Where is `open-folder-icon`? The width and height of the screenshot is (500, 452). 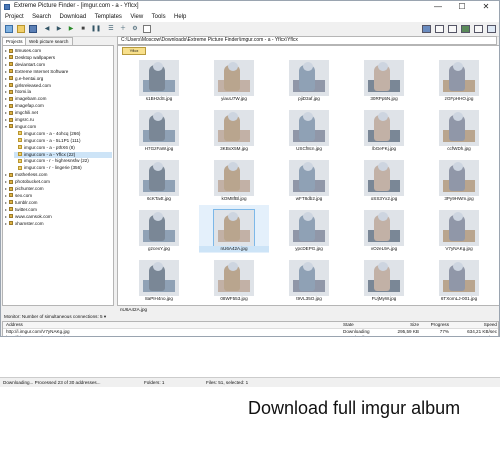 open-folder-icon is located at coordinates (21, 29).